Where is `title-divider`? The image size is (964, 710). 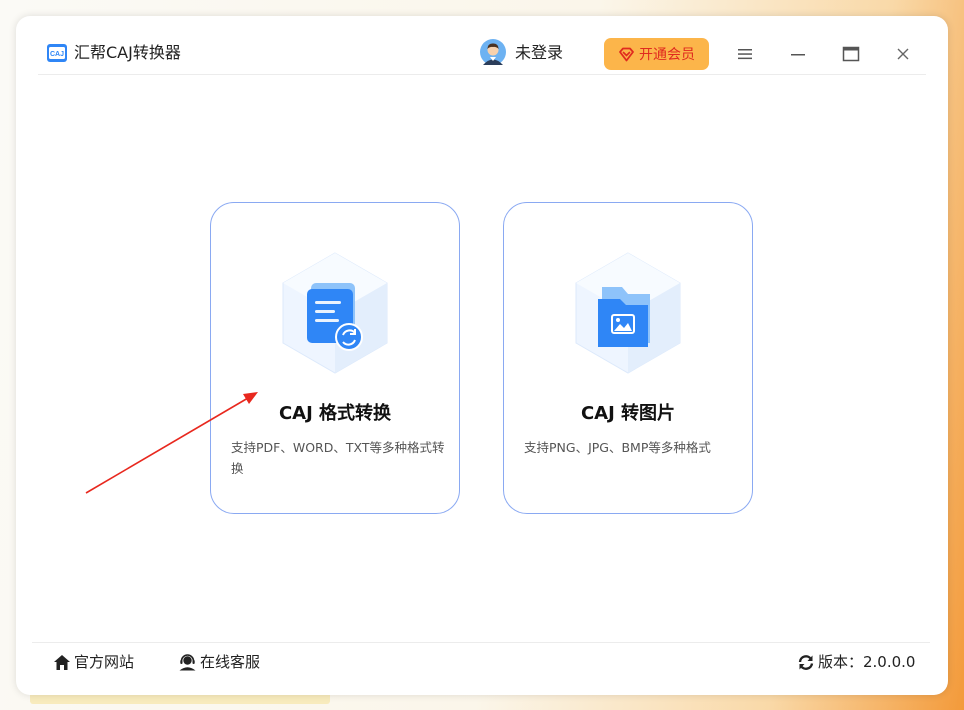 title-divider is located at coordinates (482, 74).